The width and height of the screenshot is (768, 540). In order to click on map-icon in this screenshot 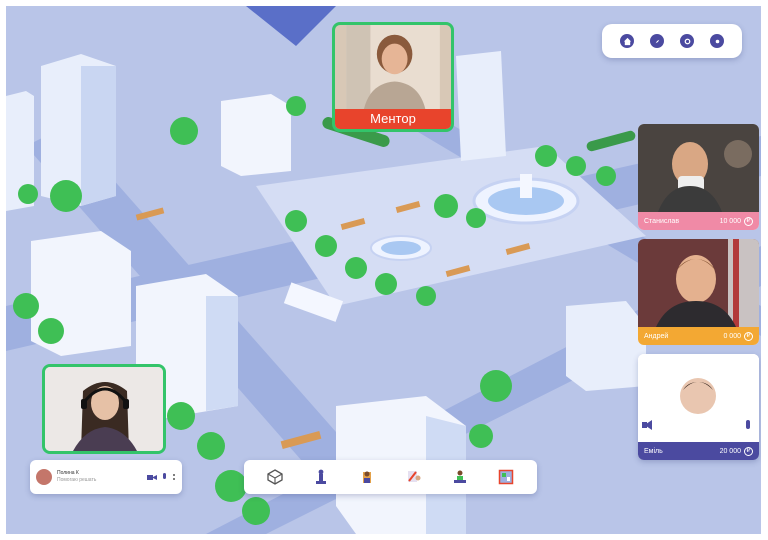, I will do `click(506, 477)`.